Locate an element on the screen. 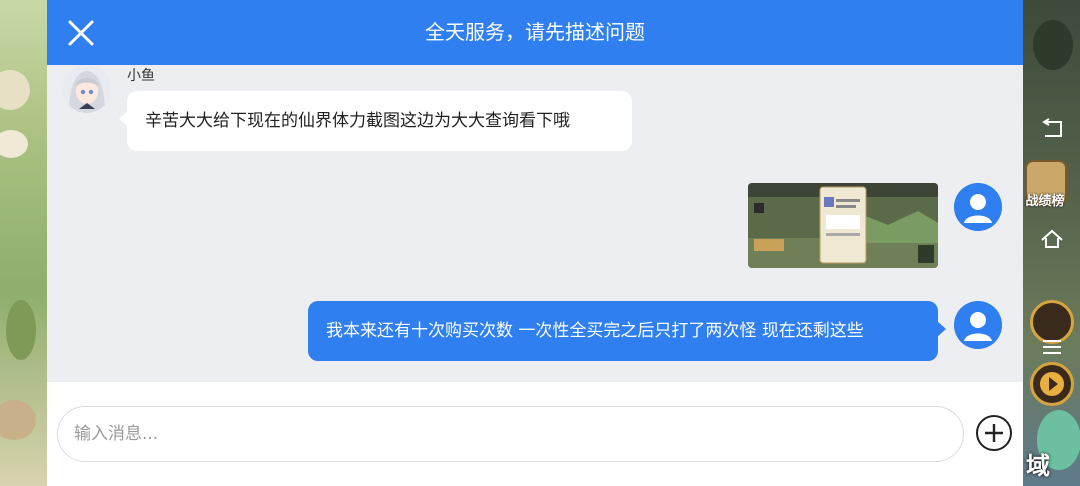 The height and width of the screenshot is (486, 1080). plus-circle-glyph is located at coordinates (994, 433).